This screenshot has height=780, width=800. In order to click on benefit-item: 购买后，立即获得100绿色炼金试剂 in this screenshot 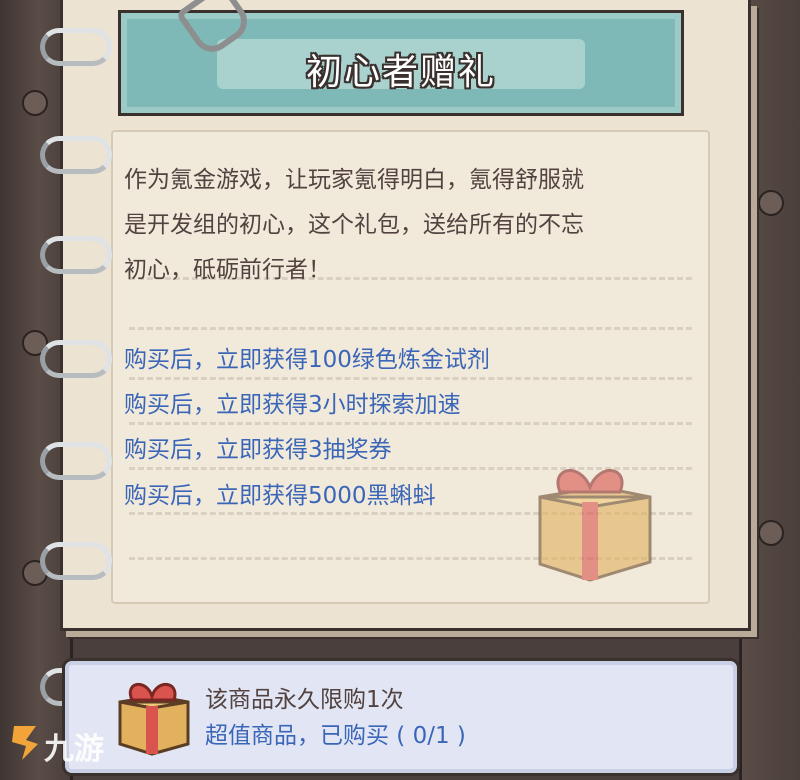, I will do `click(307, 360)`.